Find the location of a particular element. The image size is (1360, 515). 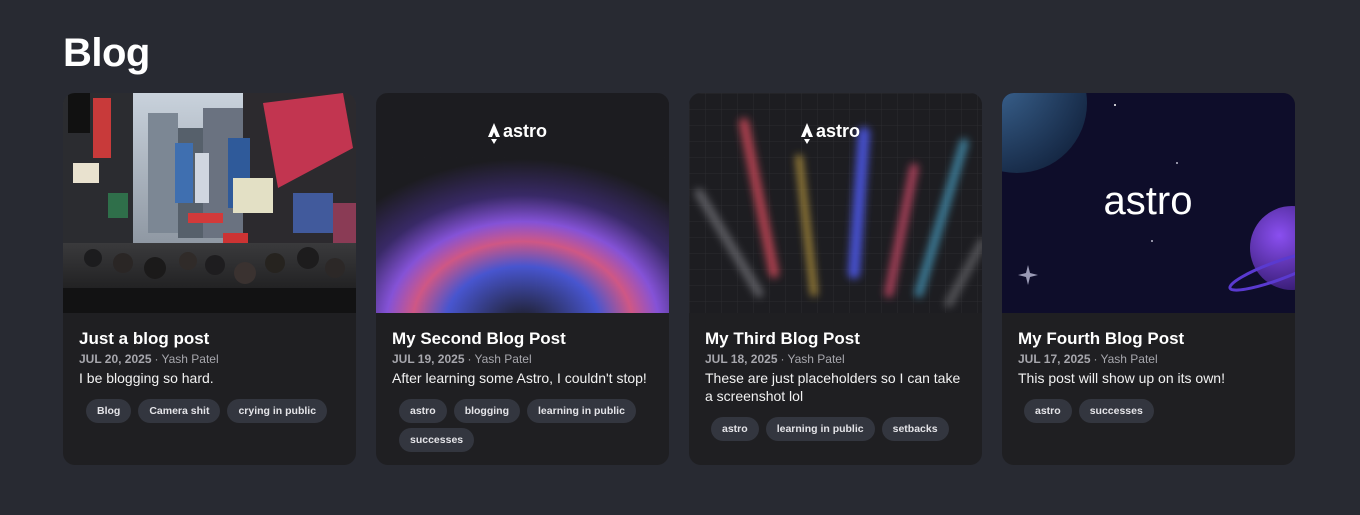

post-meta: JUL 18, 2025 · Yash Patel is located at coordinates (835, 359).